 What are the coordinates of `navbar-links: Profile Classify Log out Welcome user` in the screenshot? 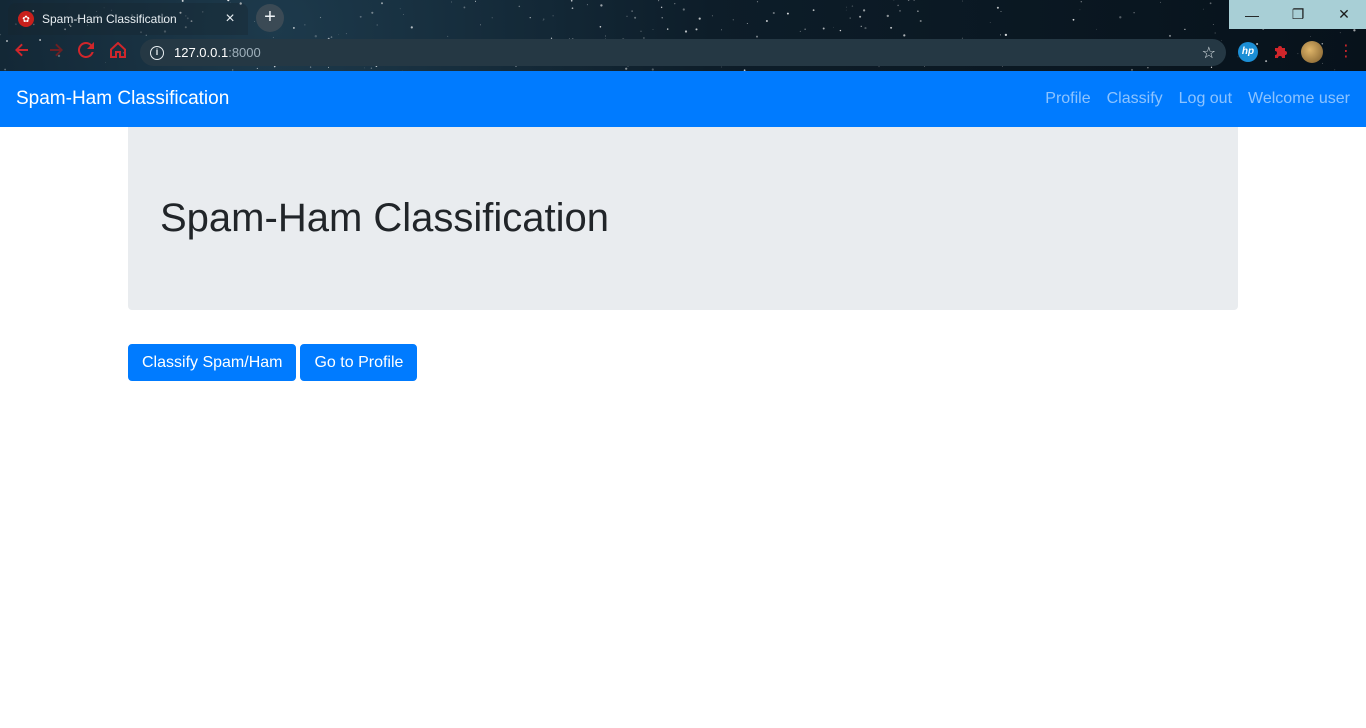 It's located at (1197, 99).